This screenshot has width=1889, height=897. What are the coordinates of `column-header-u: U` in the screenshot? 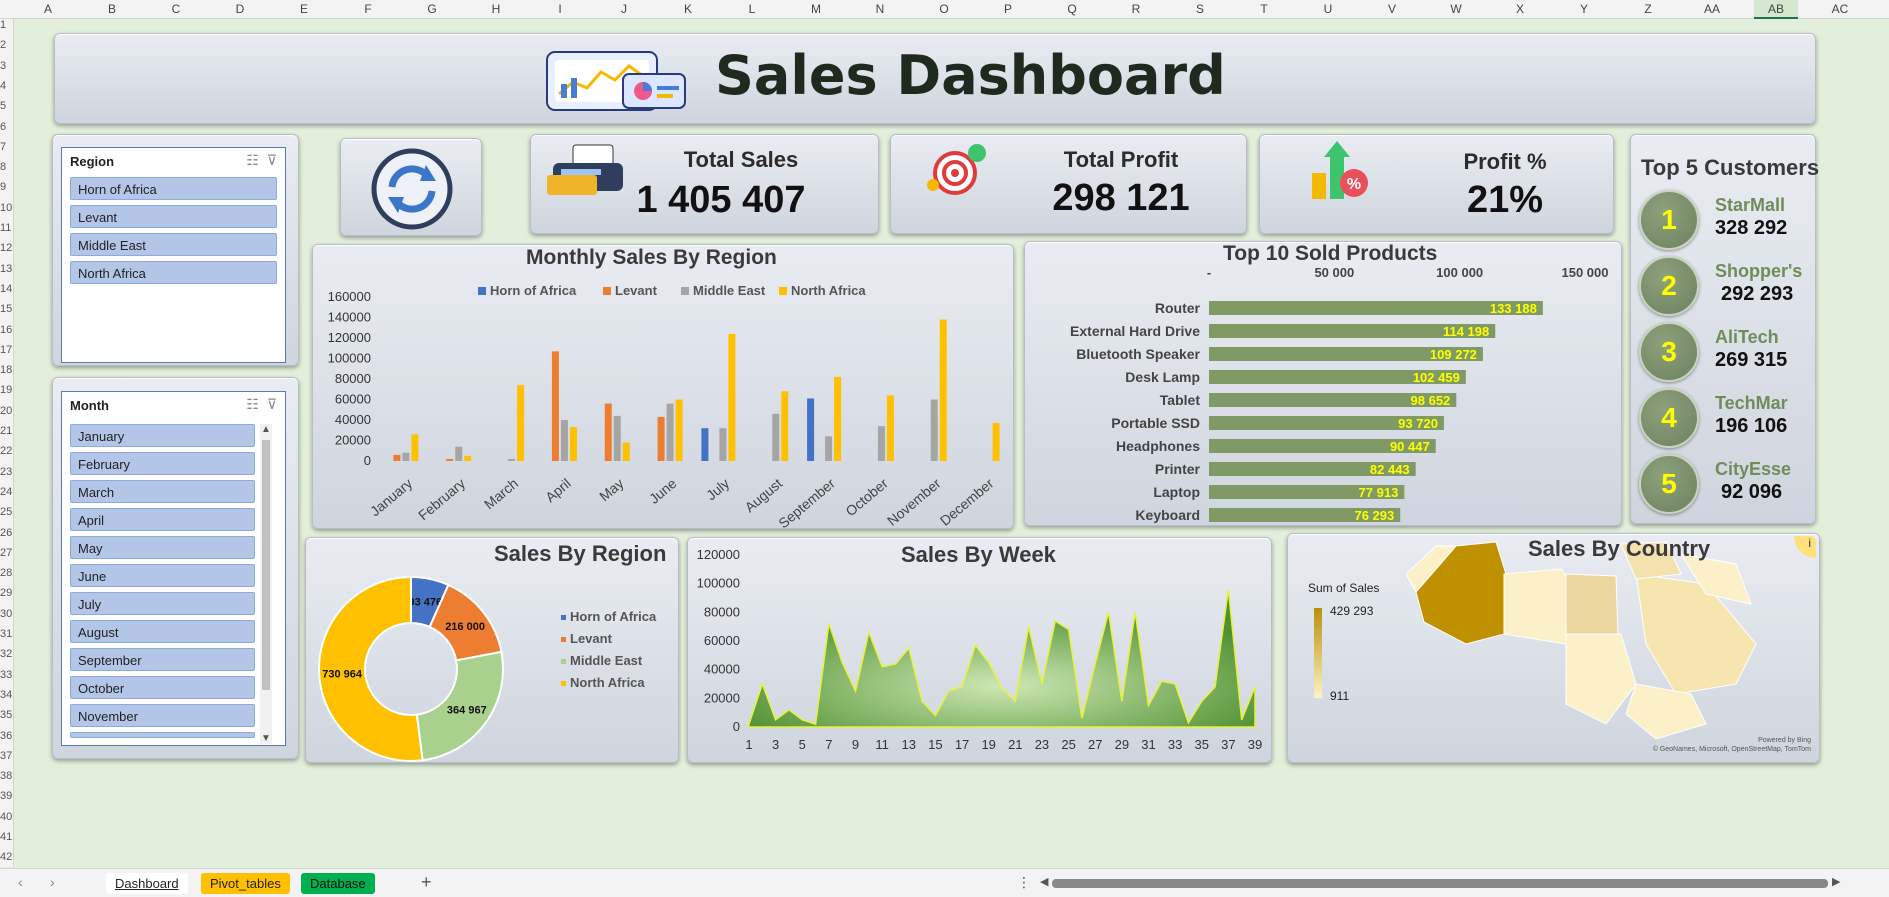 It's located at (1328, 9).